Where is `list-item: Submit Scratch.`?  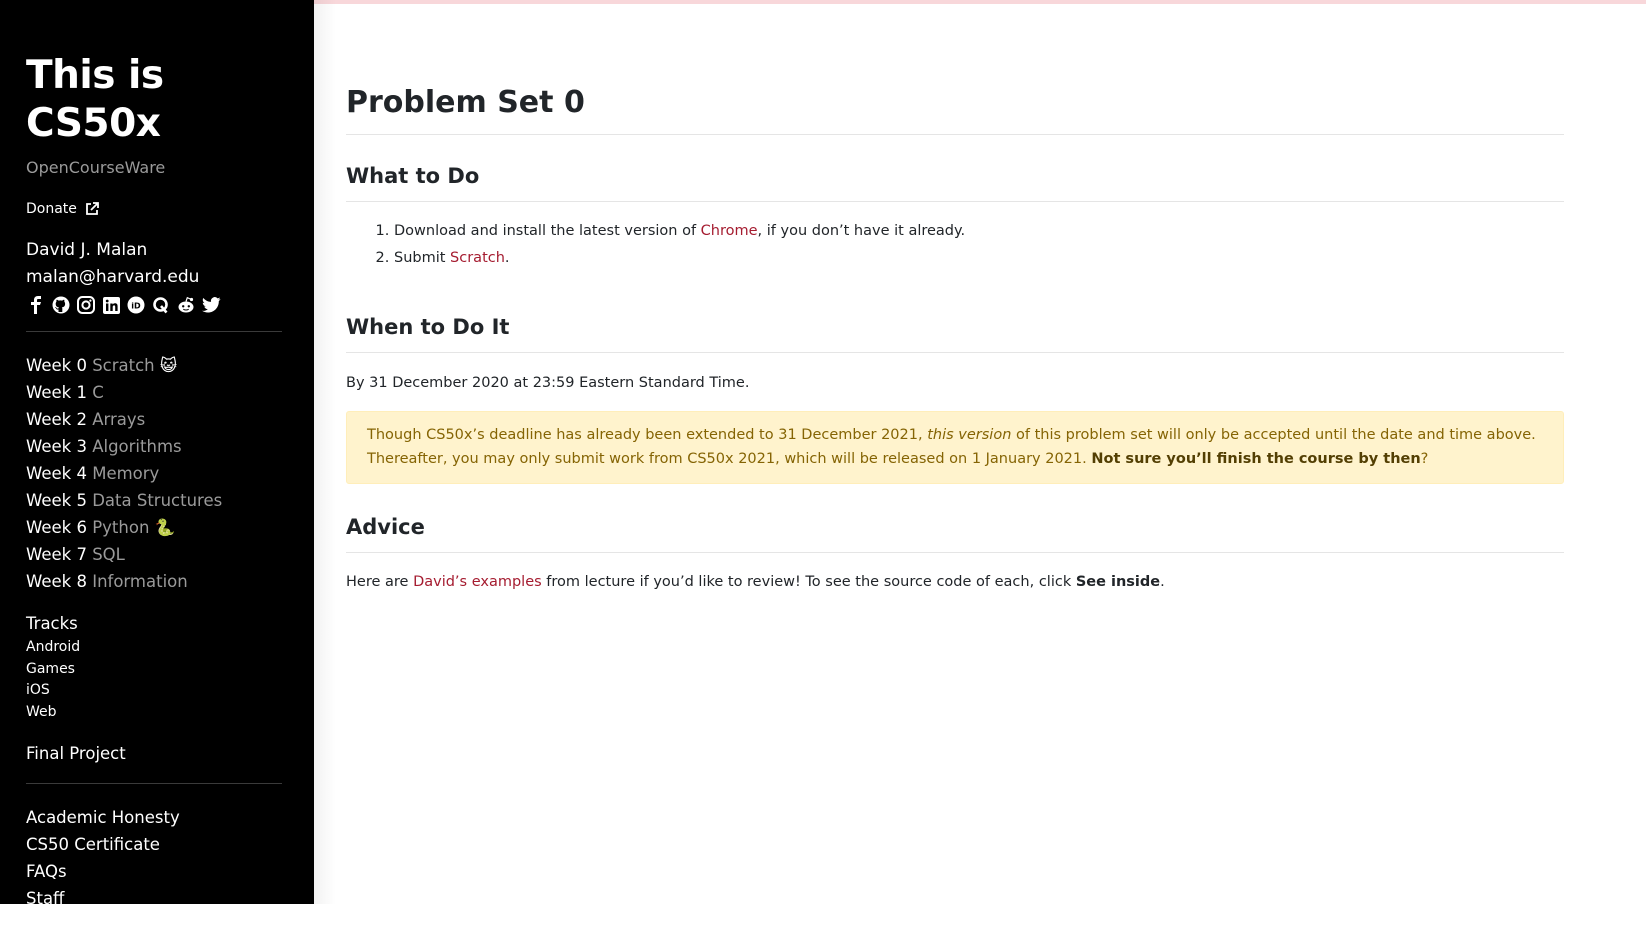
list-item: Submit Scratch. is located at coordinates (979, 258).